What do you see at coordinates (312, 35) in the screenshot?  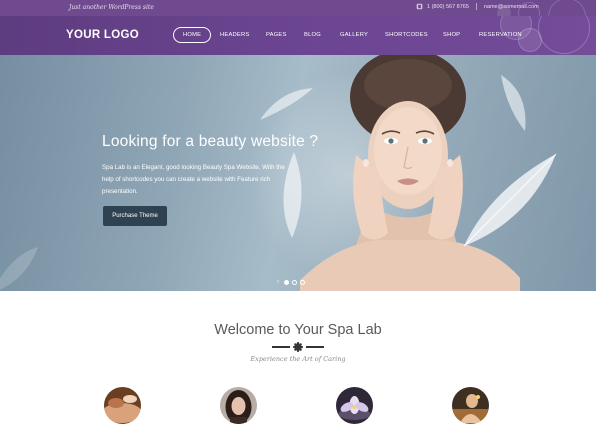 I see `nav-blog: BLOG` at bounding box center [312, 35].